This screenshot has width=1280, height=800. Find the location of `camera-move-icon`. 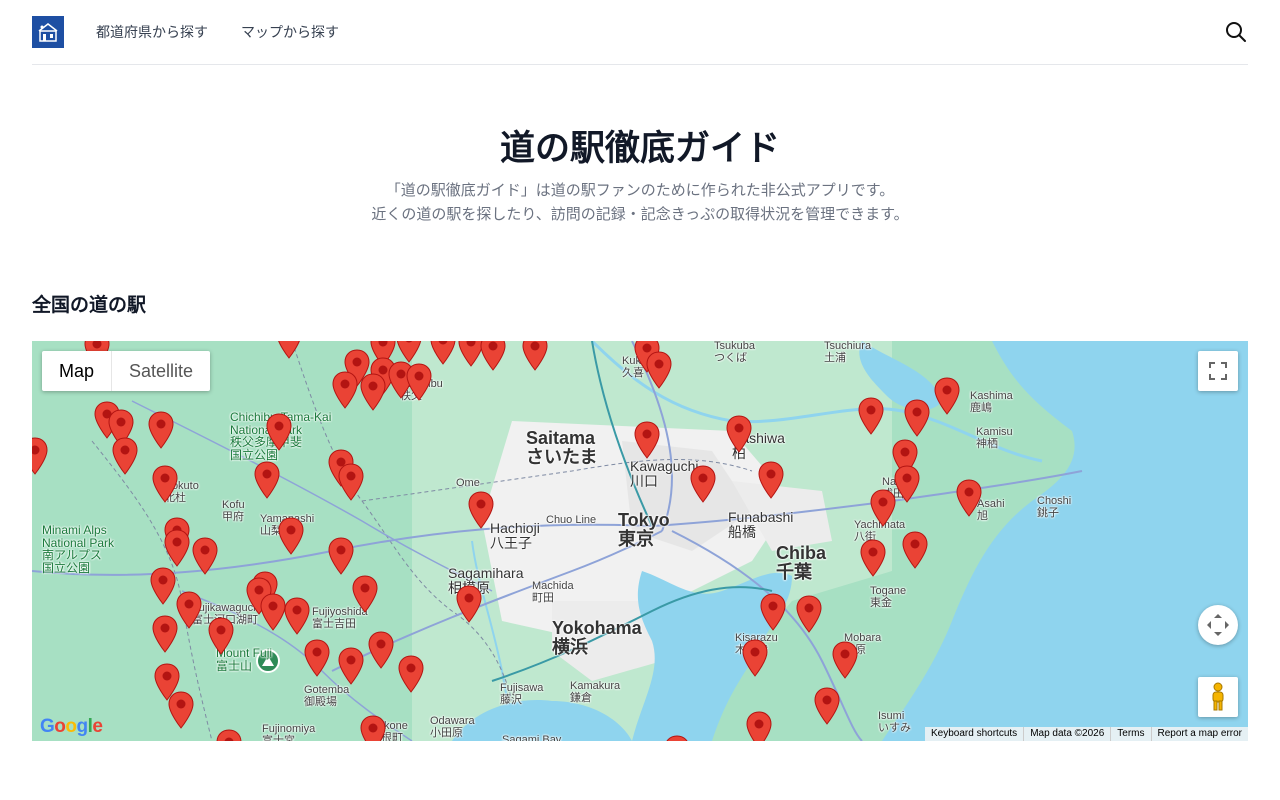

camera-move-icon is located at coordinates (1218, 625).